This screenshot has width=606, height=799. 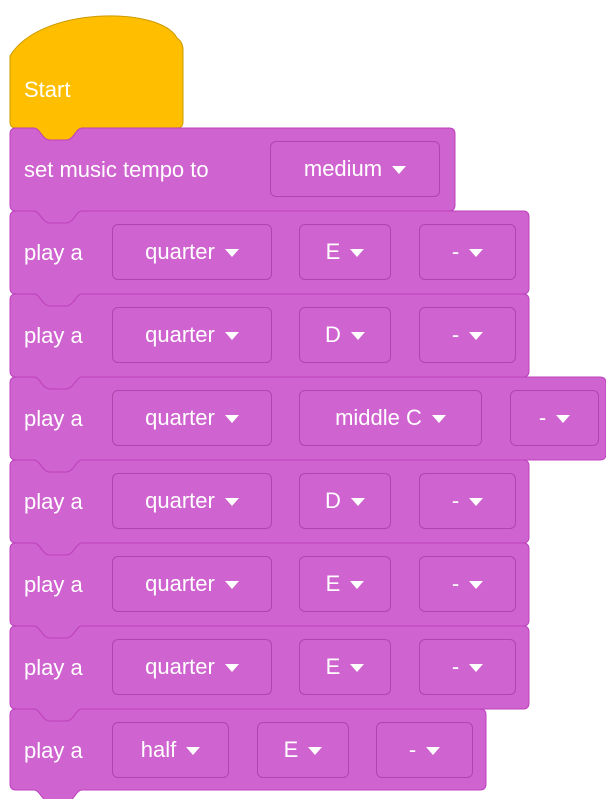 I want to click on note-value: middle C, so click(x=378, y=417).